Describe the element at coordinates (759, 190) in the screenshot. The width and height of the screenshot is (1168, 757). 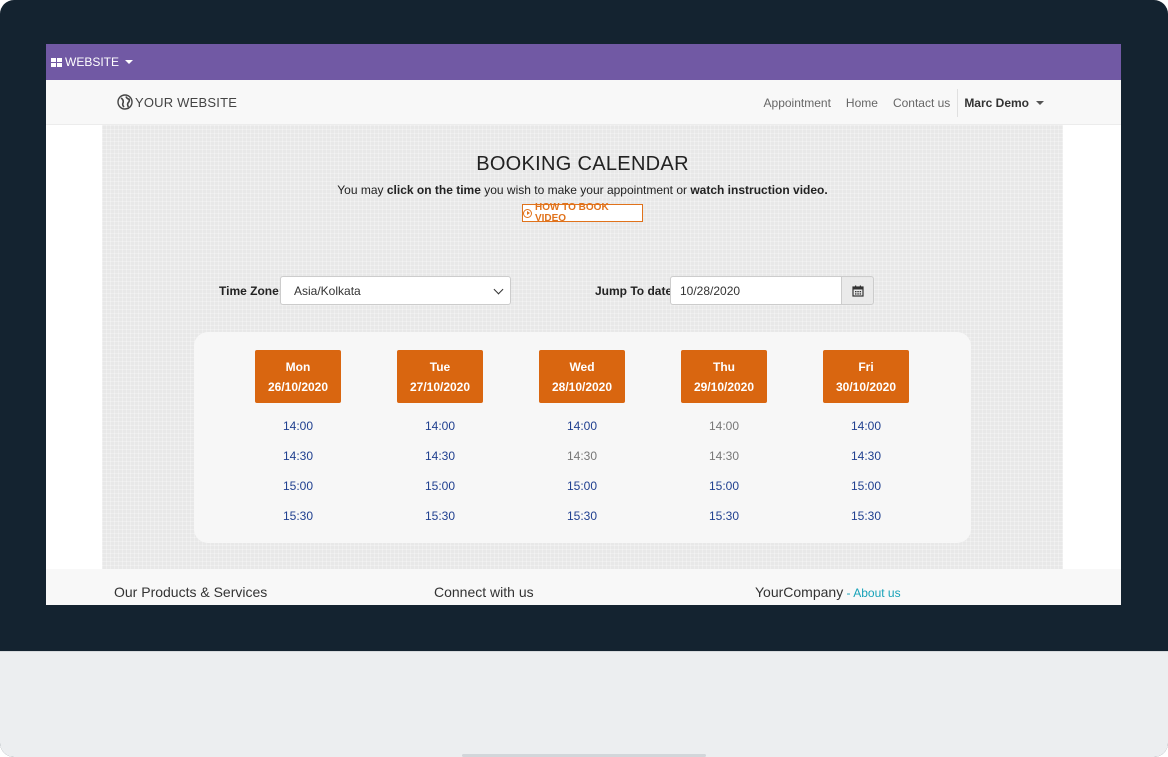
I see `instructions-bold-video: watch instruction video.` at that location.